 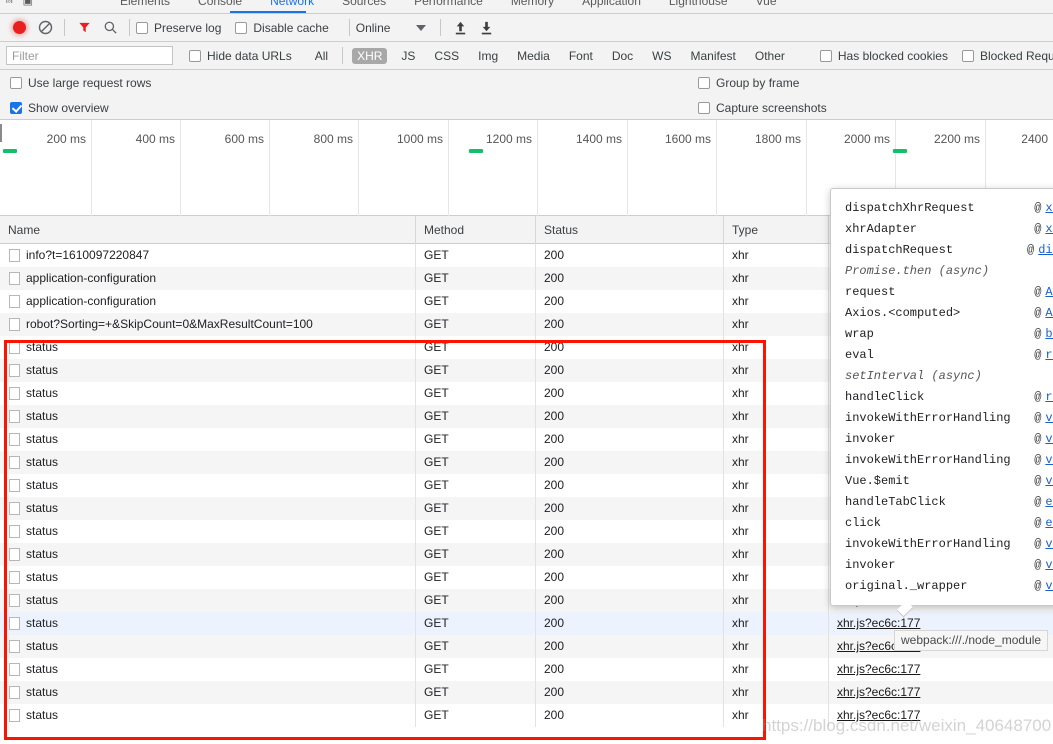 What do you see at coordinates (1049, 334) in the screenshot?
I see `callstack-source-link: bin` at bounding box center [1049, 334].